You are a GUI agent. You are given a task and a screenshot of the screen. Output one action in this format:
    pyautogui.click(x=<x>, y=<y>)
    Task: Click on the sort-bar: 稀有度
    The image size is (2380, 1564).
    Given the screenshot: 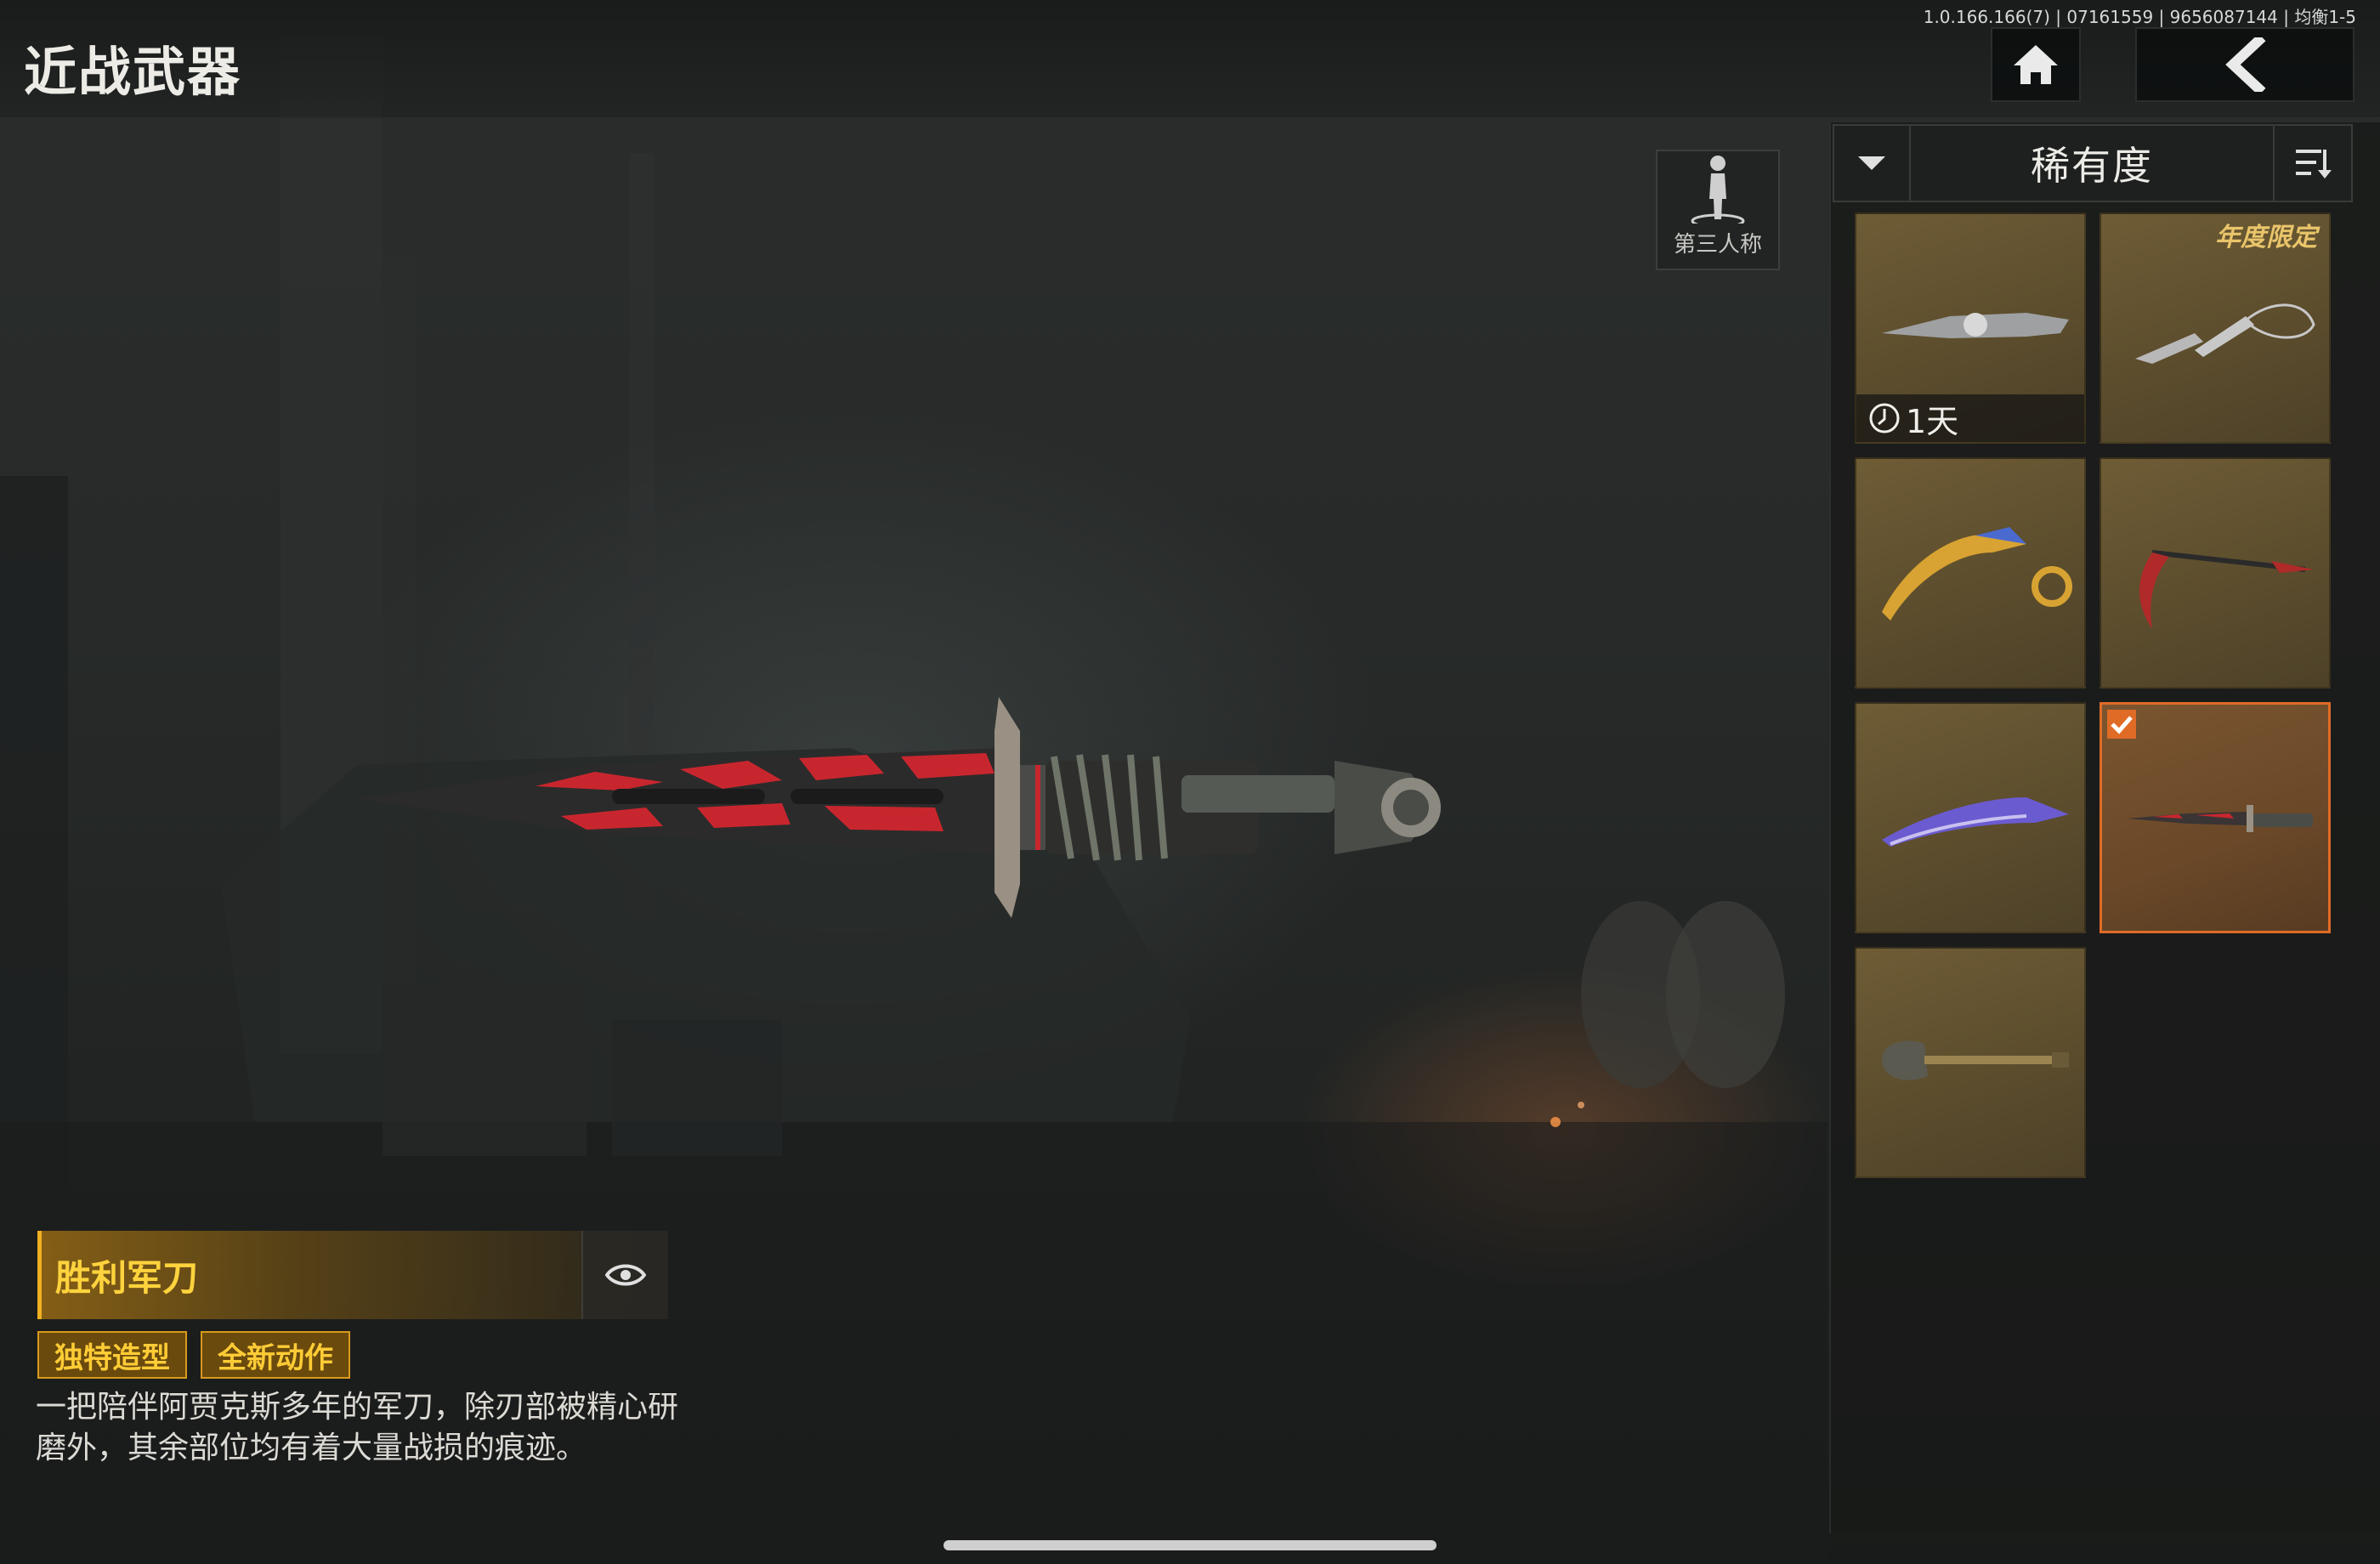 What is the action you would take?
    pyautogui.click(x=2093, y=163)
    